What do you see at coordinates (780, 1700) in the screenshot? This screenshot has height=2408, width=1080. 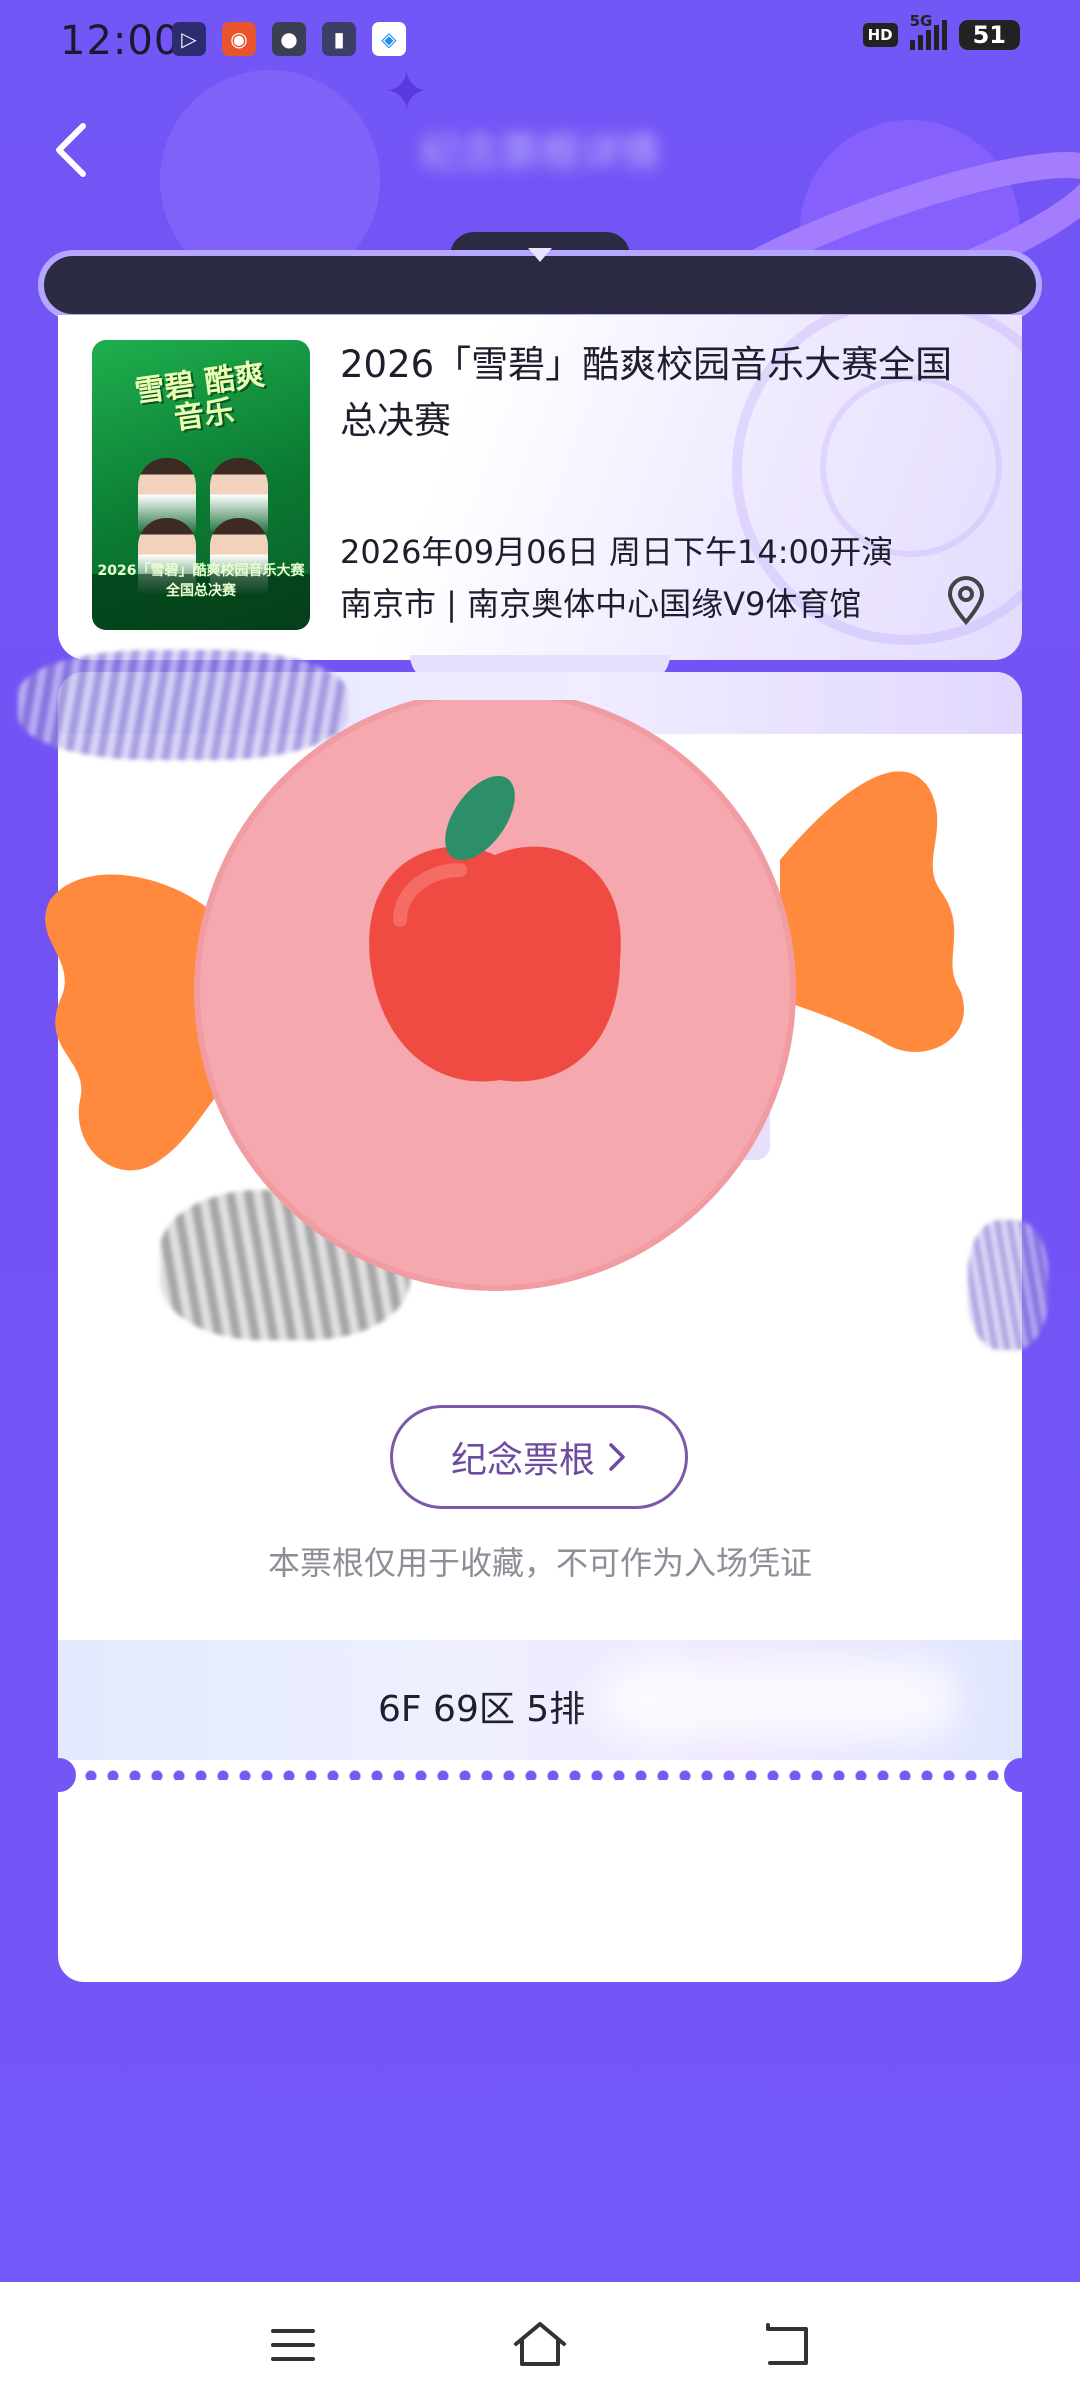 I see `seat-info-redaction` at bounding box center [780, 1700].